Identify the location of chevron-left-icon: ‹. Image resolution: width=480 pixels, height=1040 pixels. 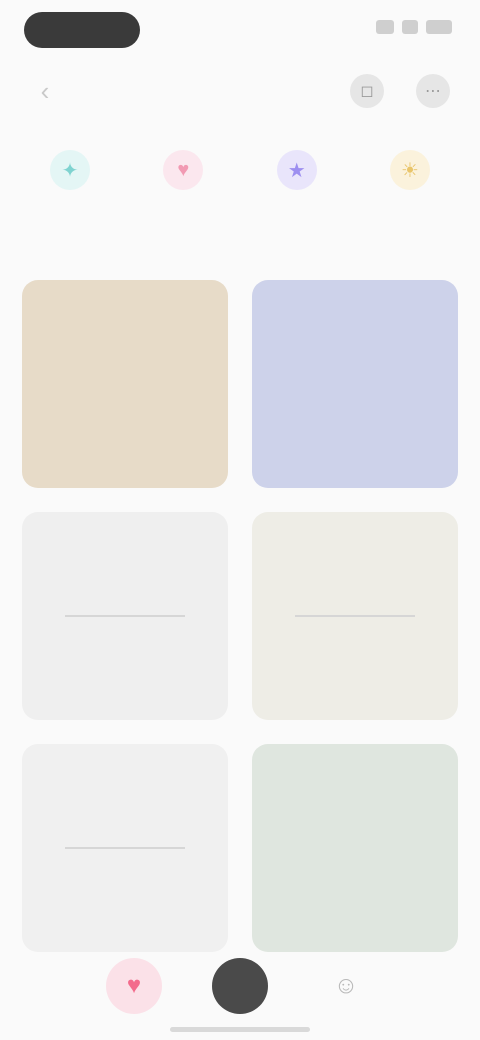
(45, 90).